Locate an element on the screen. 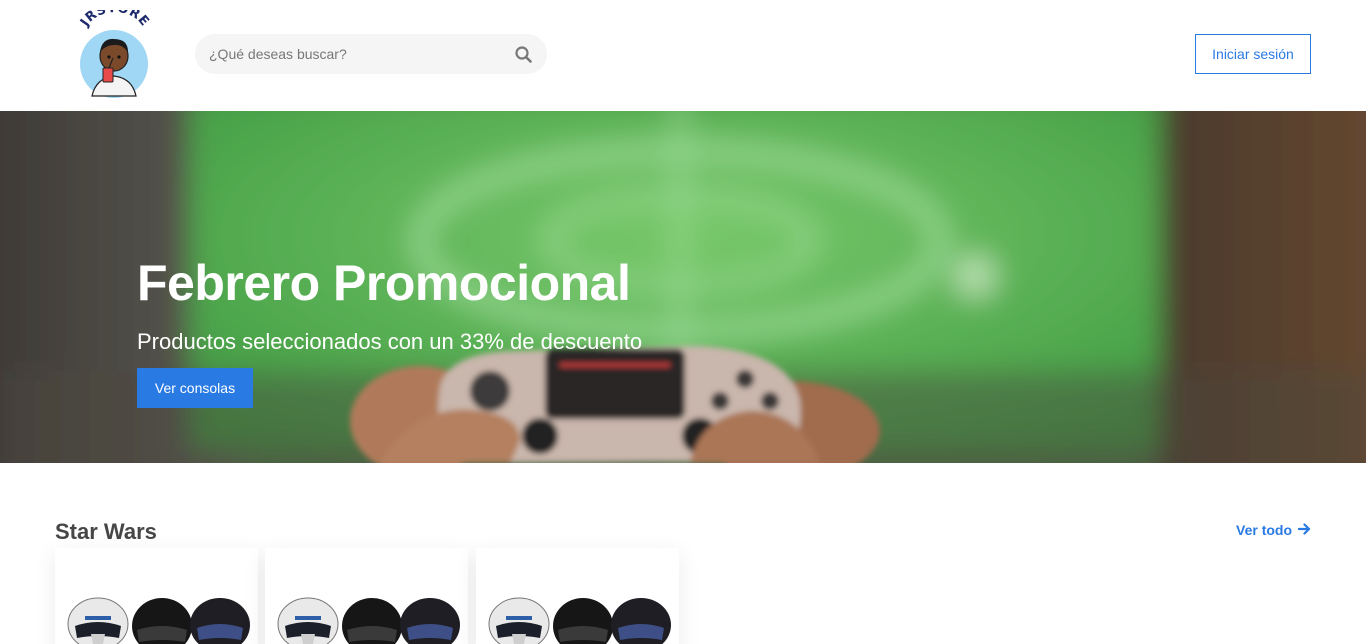  see-all-link: Ver todo is located at coordinates (1273, 530).